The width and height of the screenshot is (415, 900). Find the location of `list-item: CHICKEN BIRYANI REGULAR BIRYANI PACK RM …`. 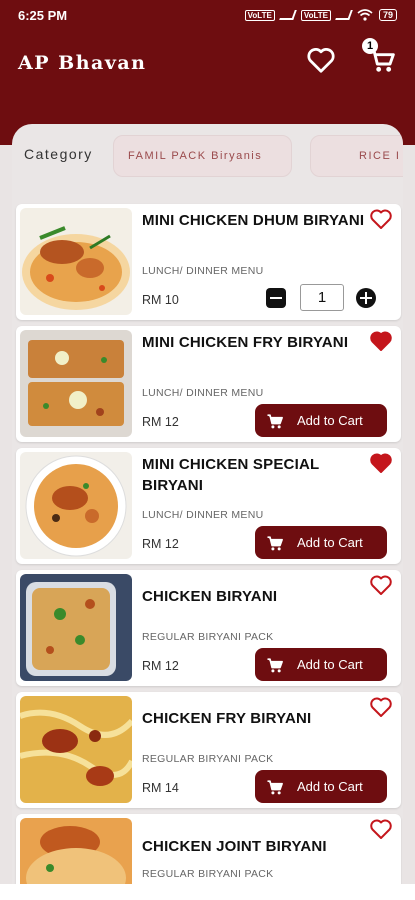

list-item: CHICKEN BIRYANI REGULAR BIRYANI PACK RM … is located at coordinates (208, 628).